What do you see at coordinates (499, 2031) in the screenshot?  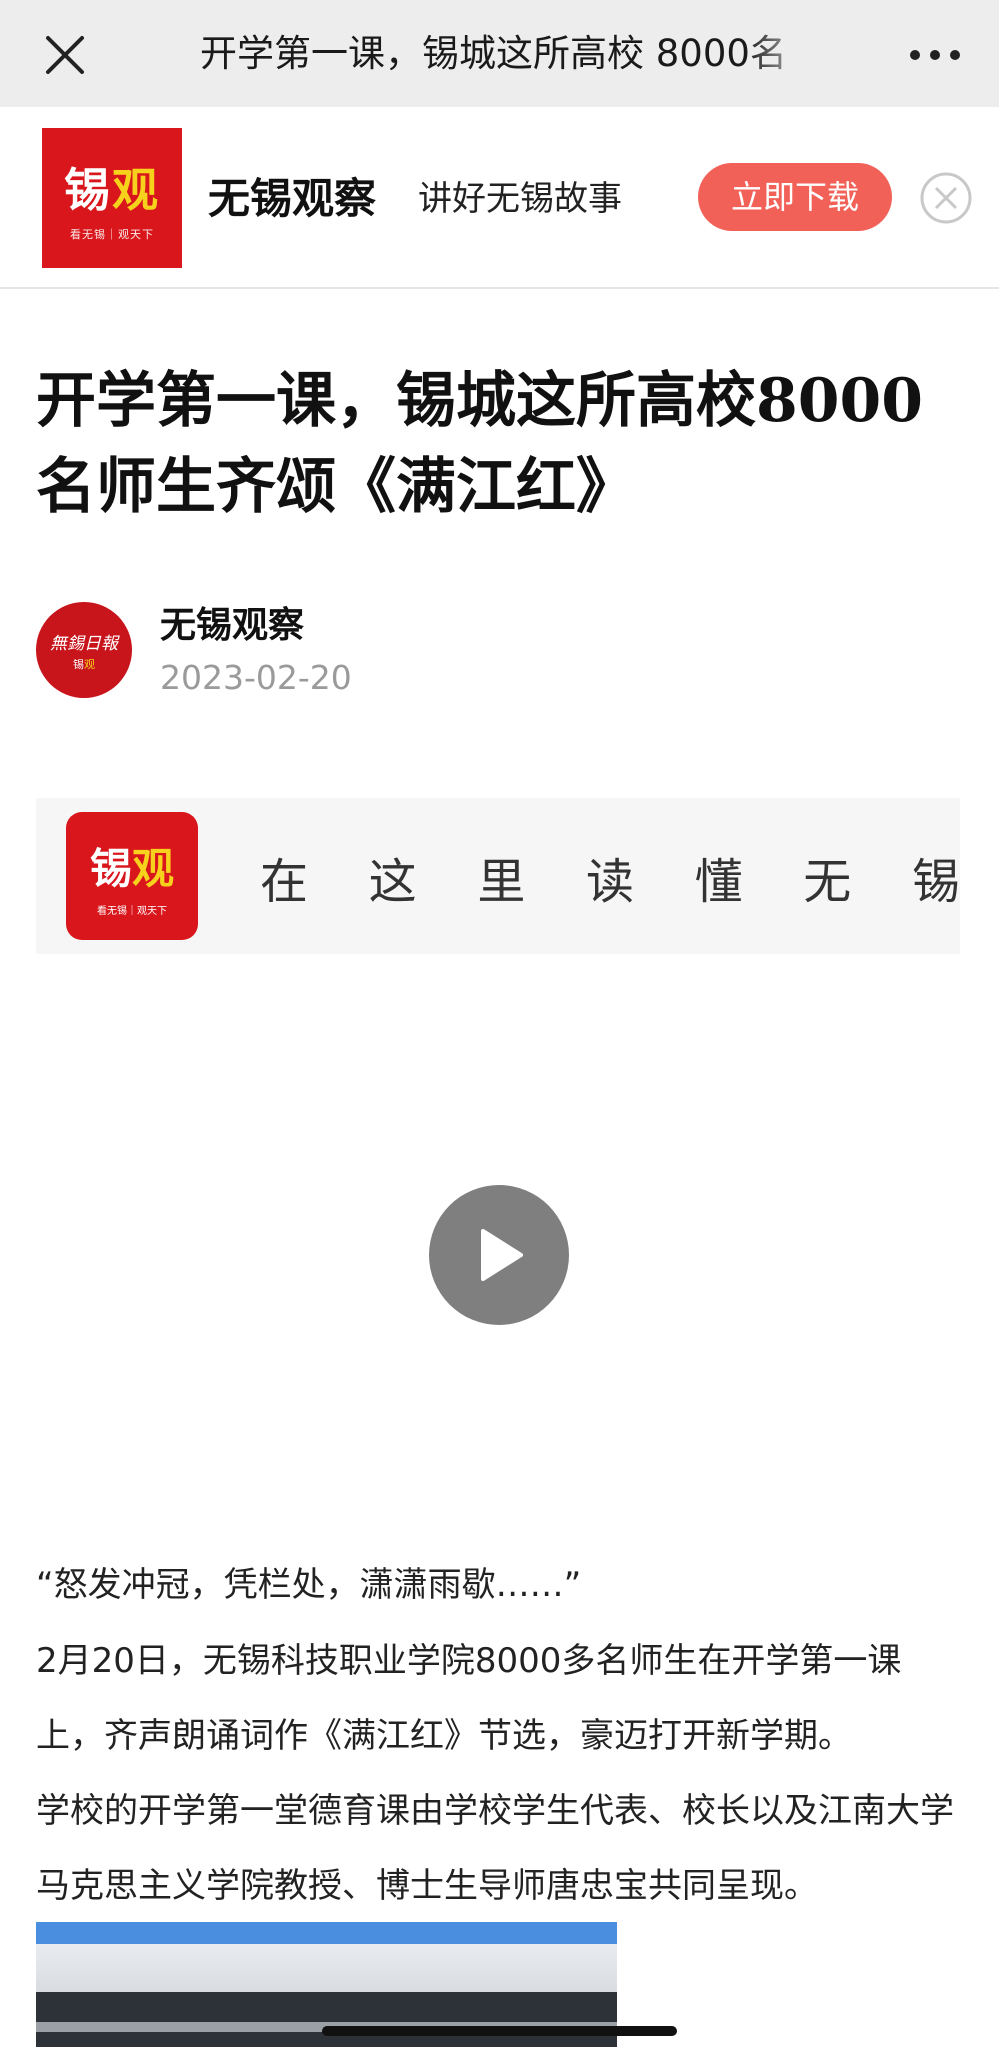 I see `home-indicator` at bounding box center [499, 2031].